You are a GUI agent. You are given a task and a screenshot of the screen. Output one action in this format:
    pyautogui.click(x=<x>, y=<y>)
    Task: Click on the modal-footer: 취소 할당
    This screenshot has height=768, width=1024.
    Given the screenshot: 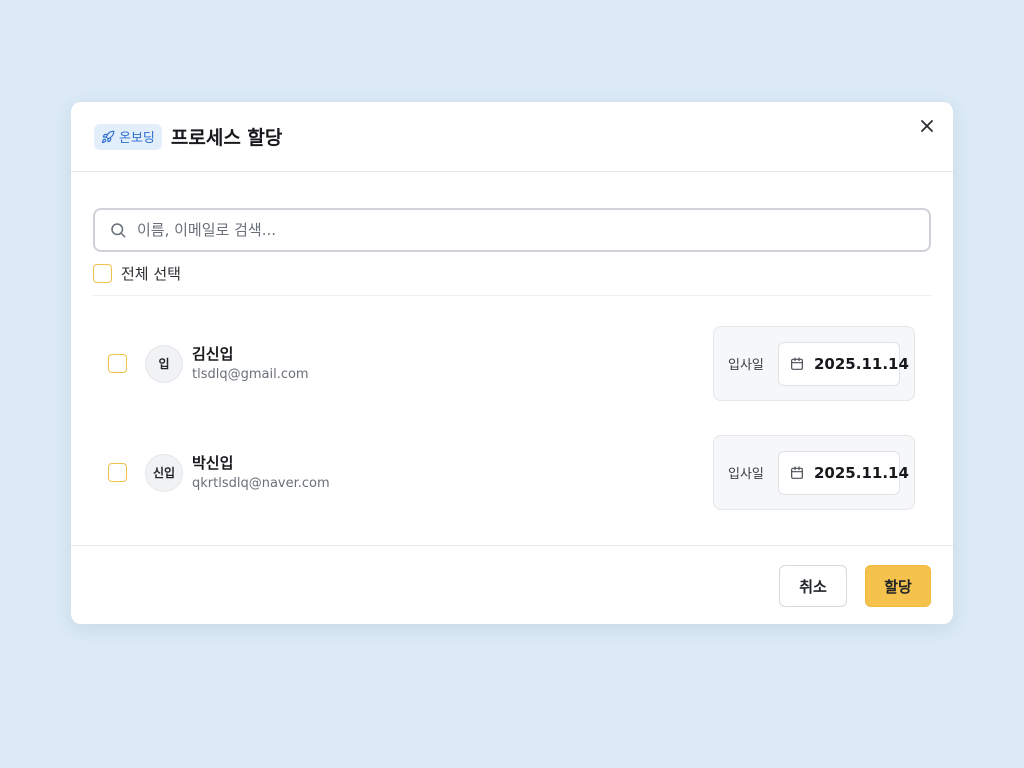 What is the action you would take?
    pyautogui.click(x=512, y=584)
    